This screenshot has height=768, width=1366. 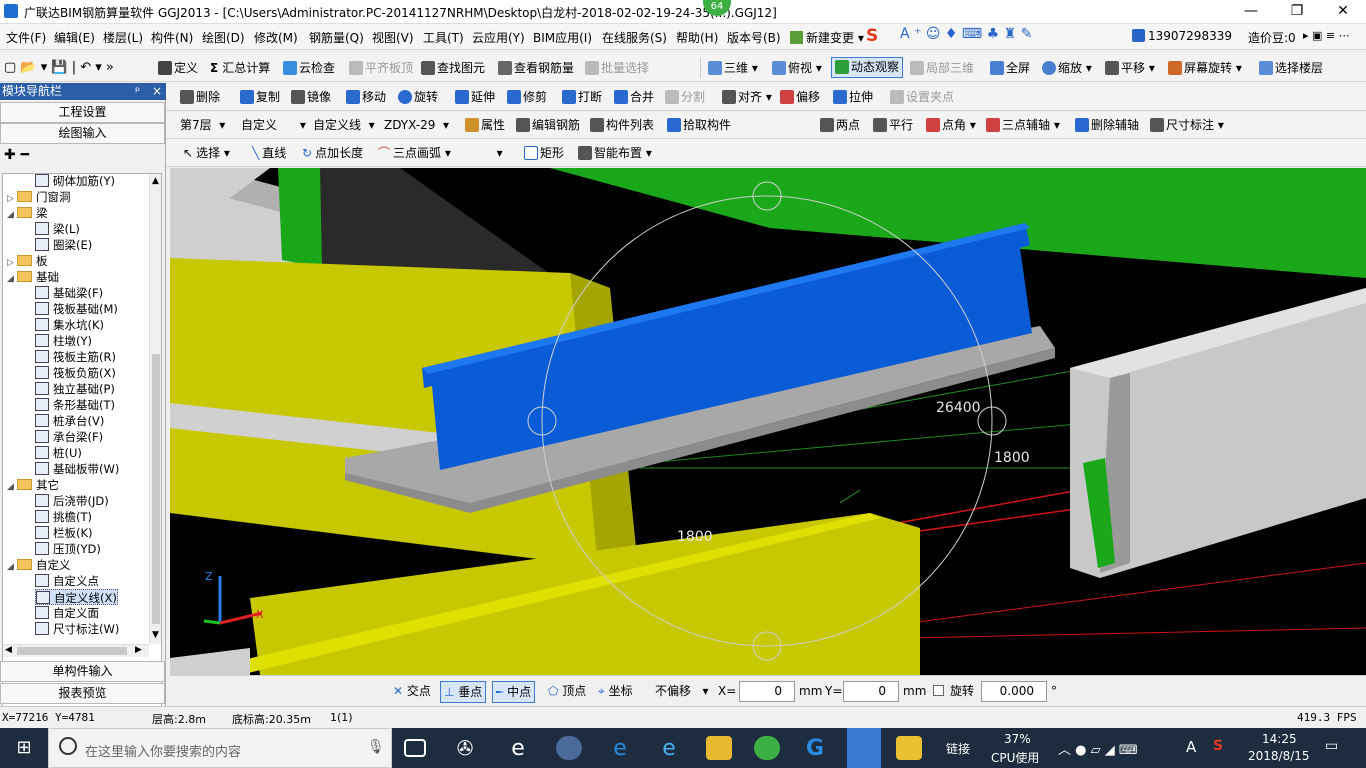 I want to click on sogou-icon: S, so click(x=872, y=36).